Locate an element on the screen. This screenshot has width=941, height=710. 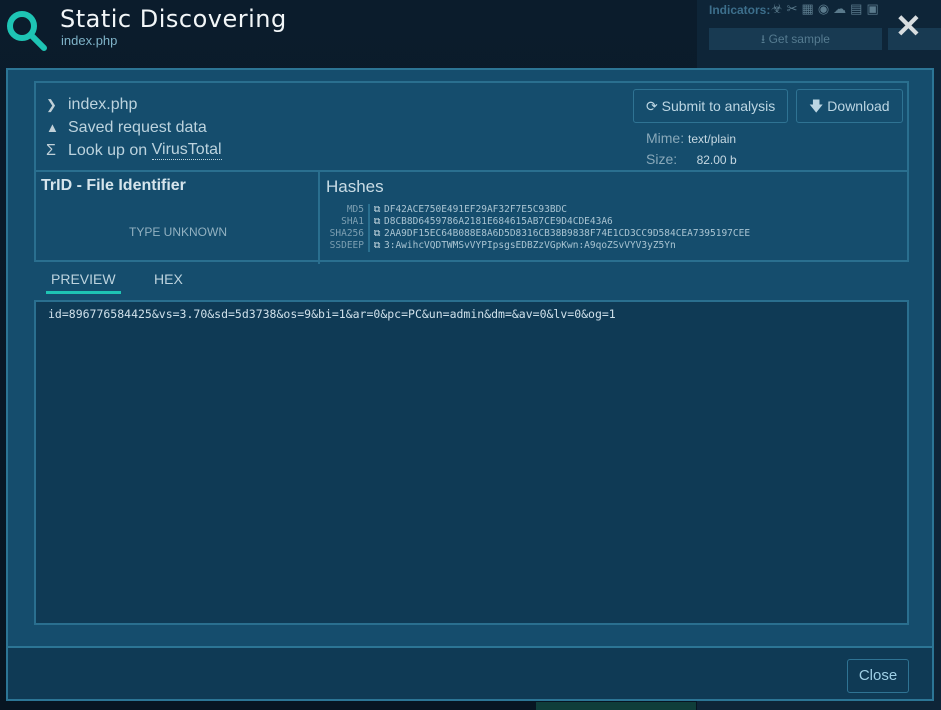
file-name-row: ❯ index.php is located at coordinates (134, 104).